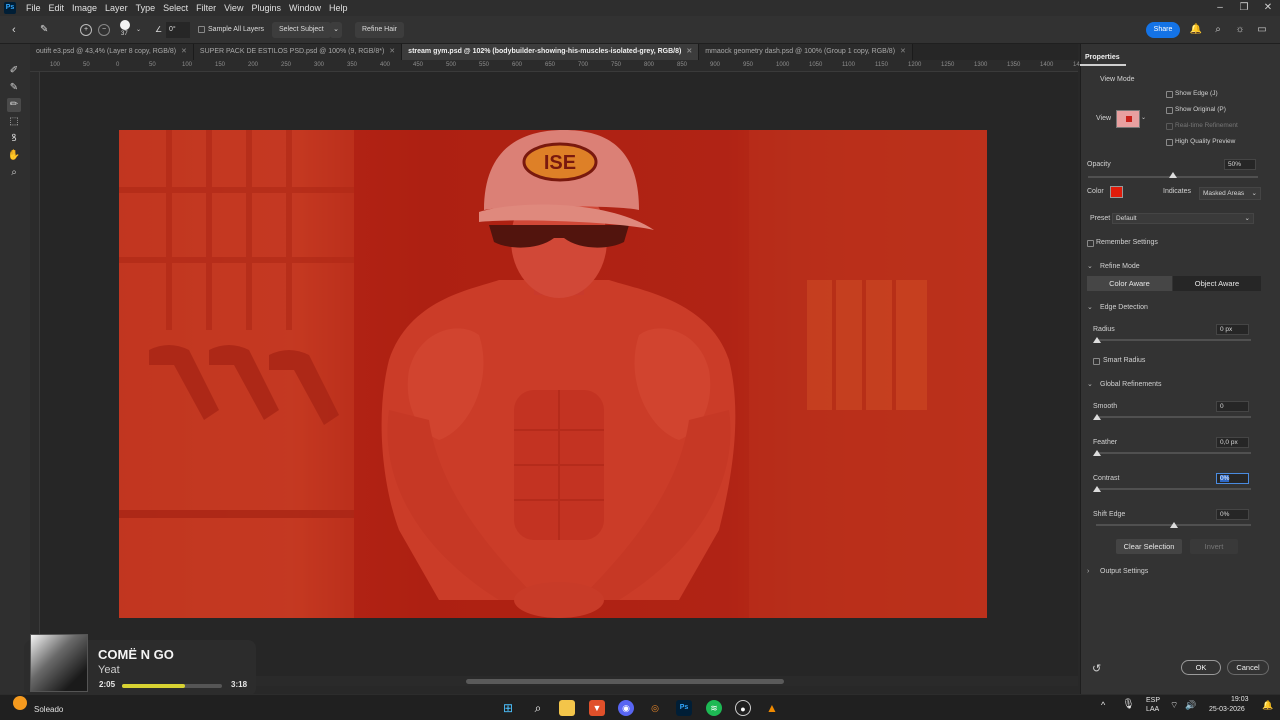 The height and width of the screenshot is (720, 1280). I want to click on windows-start-icon: ⊞, so click(508, 708).